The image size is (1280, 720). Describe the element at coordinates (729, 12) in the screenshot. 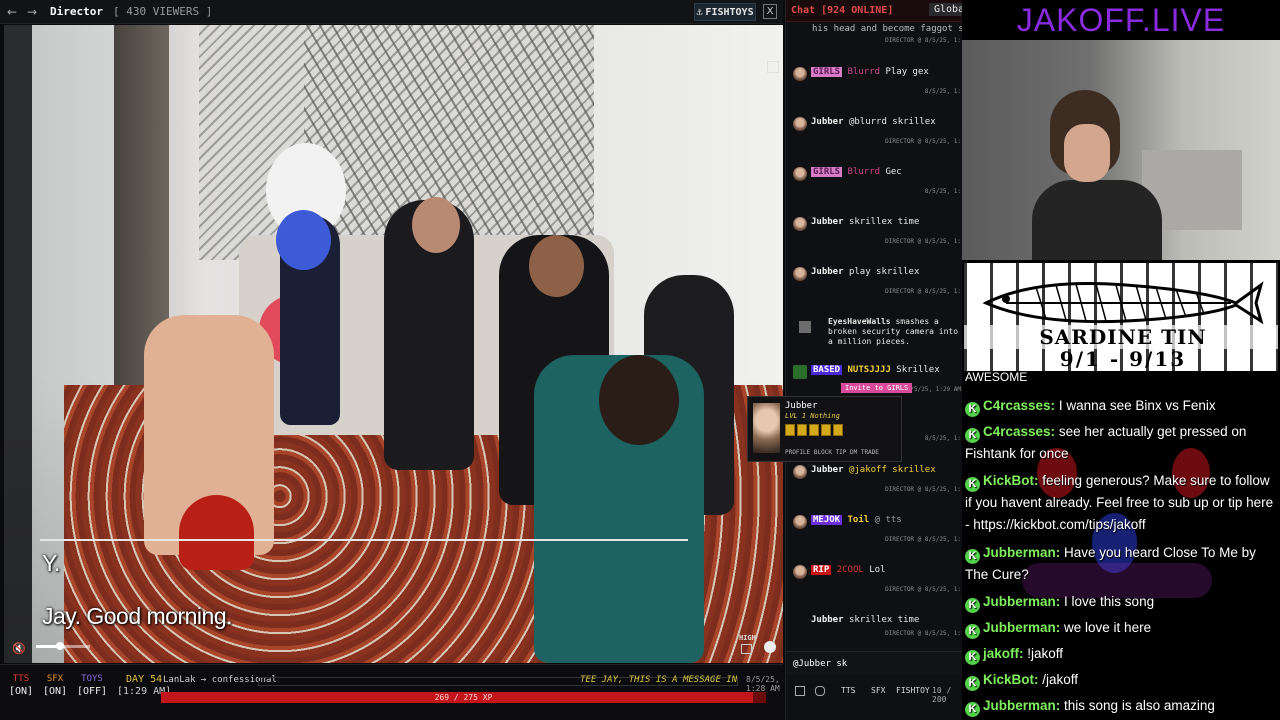

I see `fishtoys-label: FISHTOYS` at that location.